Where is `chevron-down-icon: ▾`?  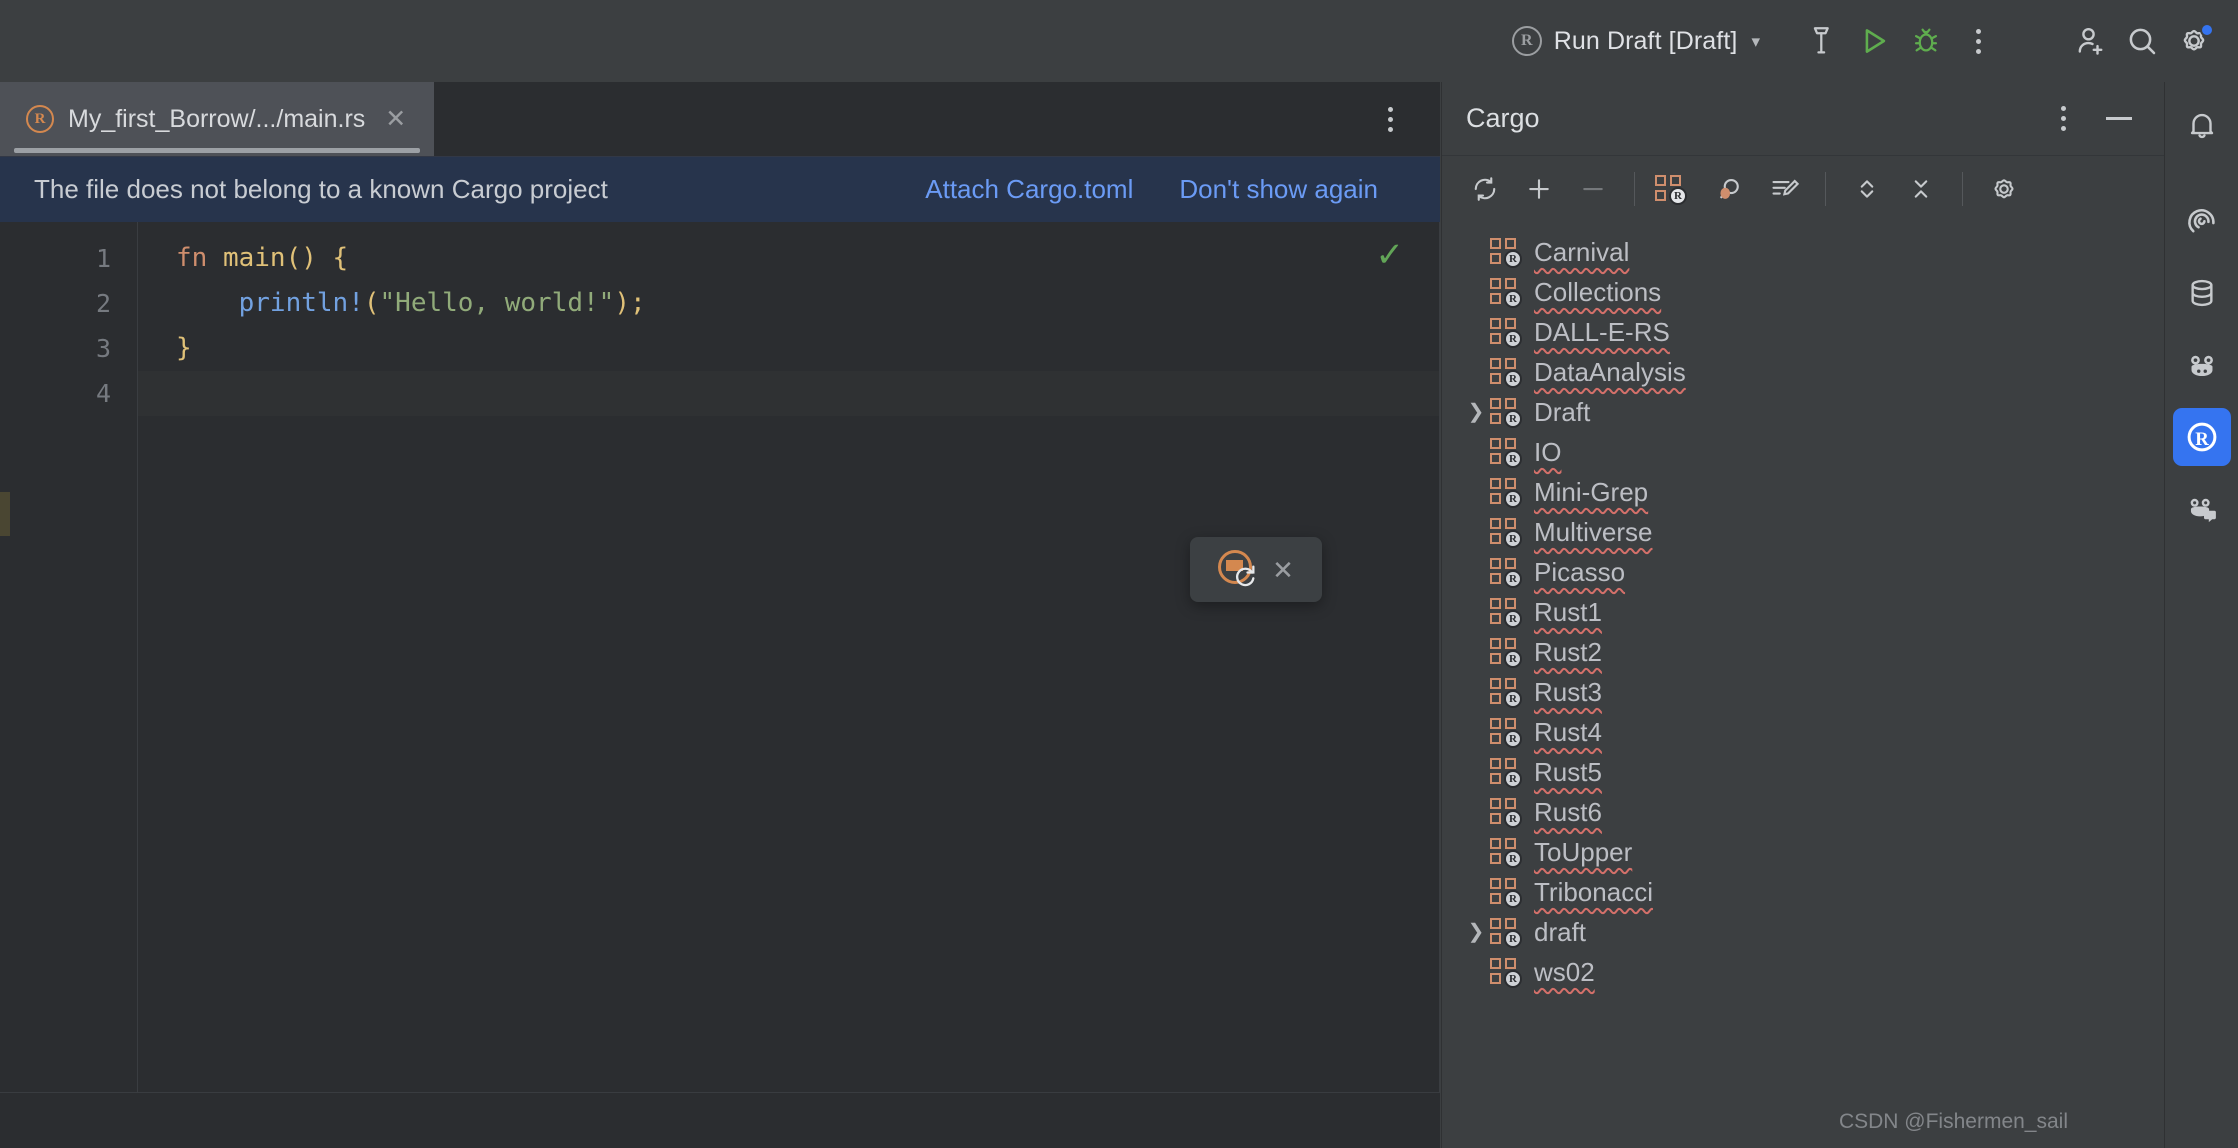 chevron-down-icon: ▾ is located at coordinates (1755, 41).